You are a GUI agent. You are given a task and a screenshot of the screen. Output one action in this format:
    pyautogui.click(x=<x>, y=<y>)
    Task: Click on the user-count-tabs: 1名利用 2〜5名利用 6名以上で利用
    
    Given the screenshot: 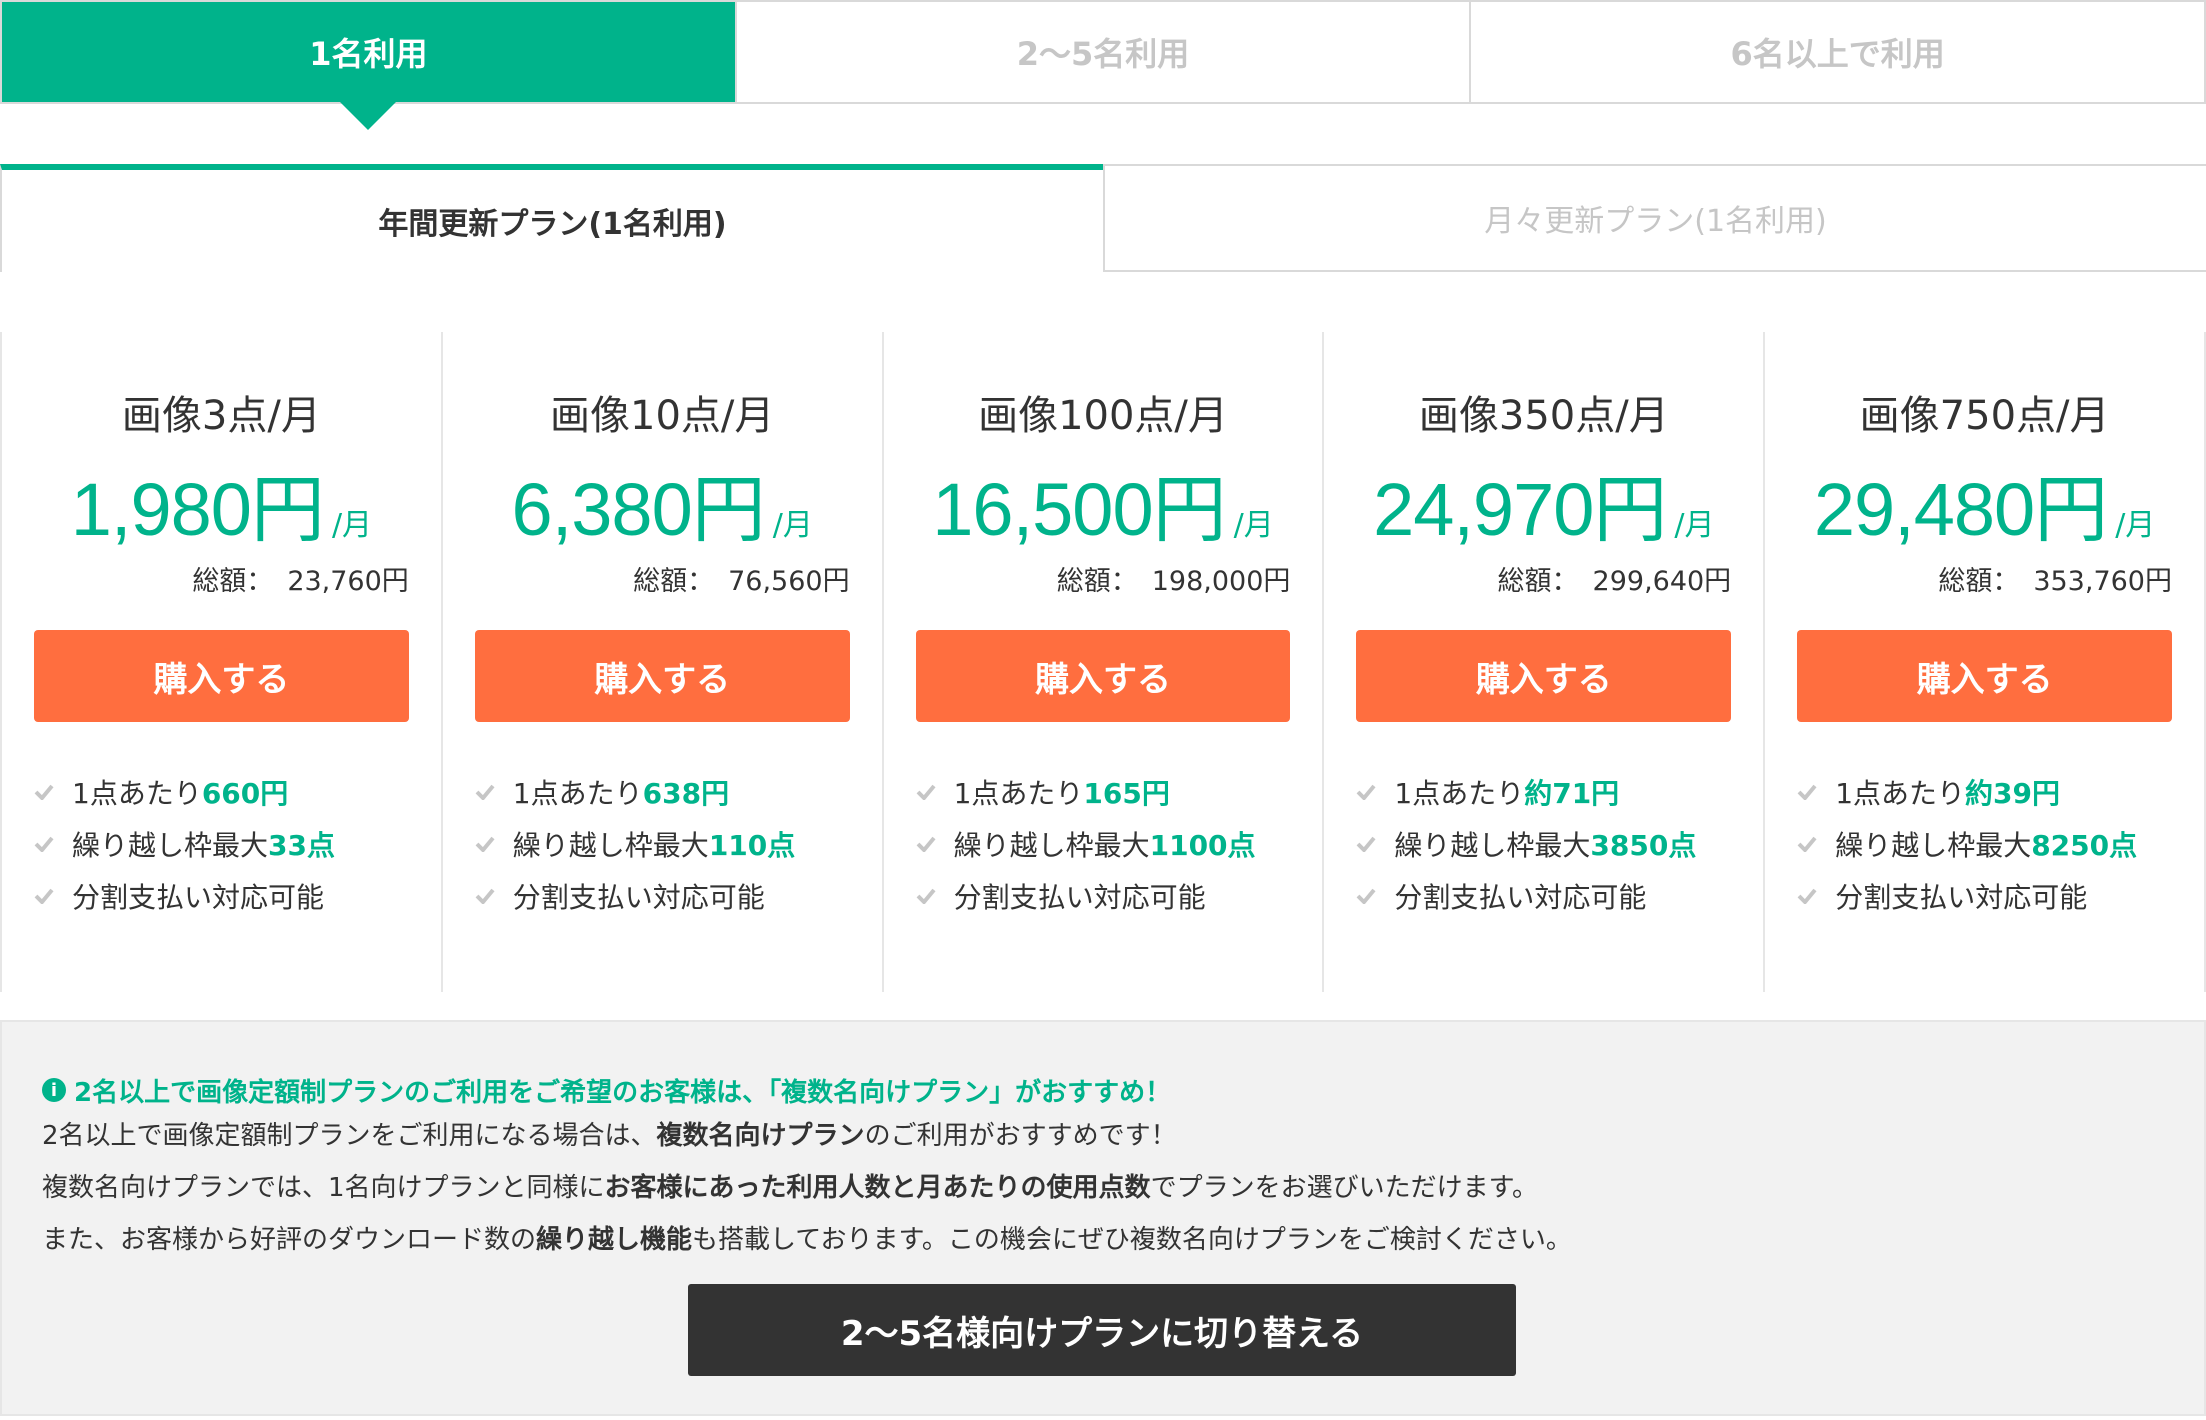 What is the action you would take?
    pyautogui.click(x=1103, y=65)
    